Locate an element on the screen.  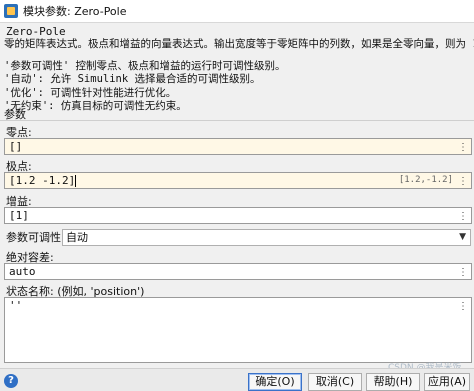
block-type-name: Zero-Pole is located at coordinates (36, 31).